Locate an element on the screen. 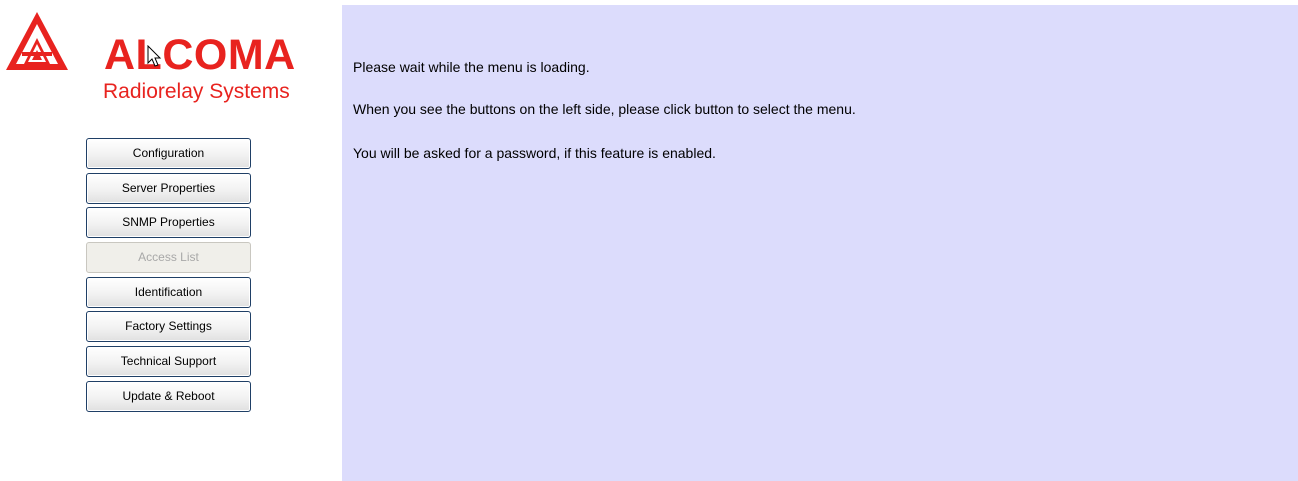 The height and width of the screenshot is (481, 1298). snmp-properties-button: SNMP Properties is located at coordinates (168, 223).